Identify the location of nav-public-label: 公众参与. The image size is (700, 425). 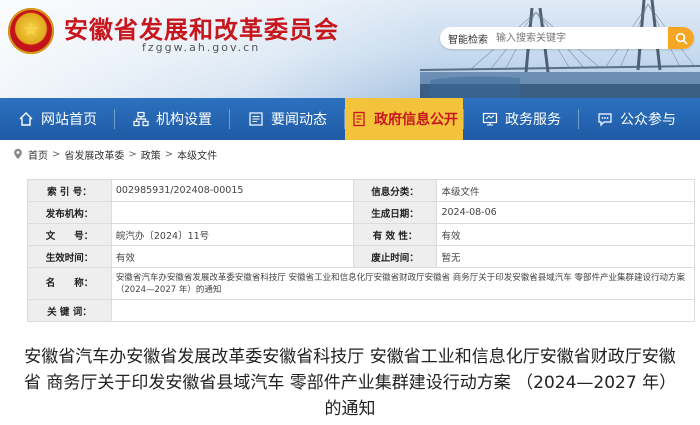
(648, 120).